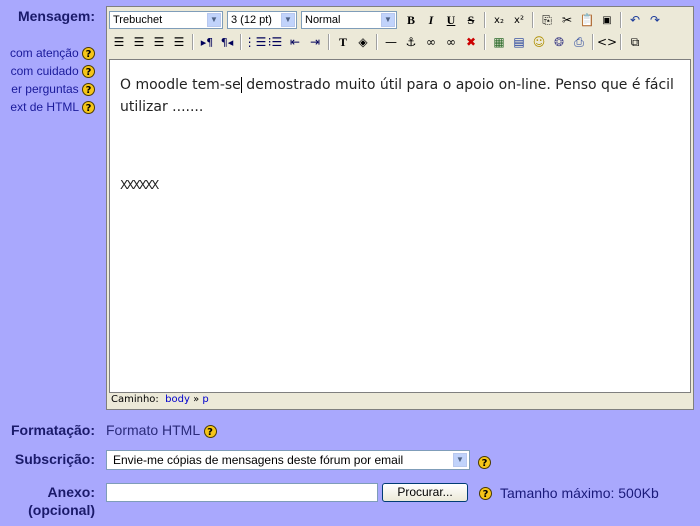 This screenshot has width=700, height=526. I want to click on rtl-icon: ¶◂, so click(227, 42).